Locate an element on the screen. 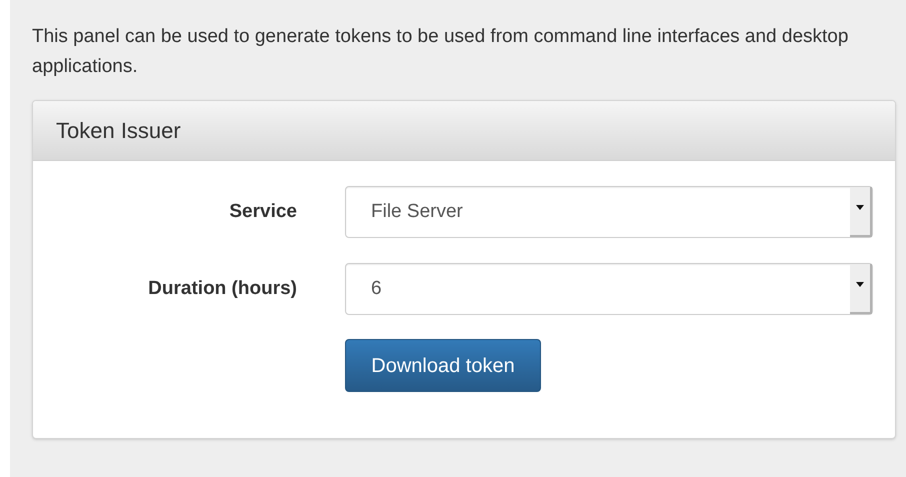 The width and height of the screenshot is (906, 477). panel-title: Token Issuer is located at coordinates (118, 131).